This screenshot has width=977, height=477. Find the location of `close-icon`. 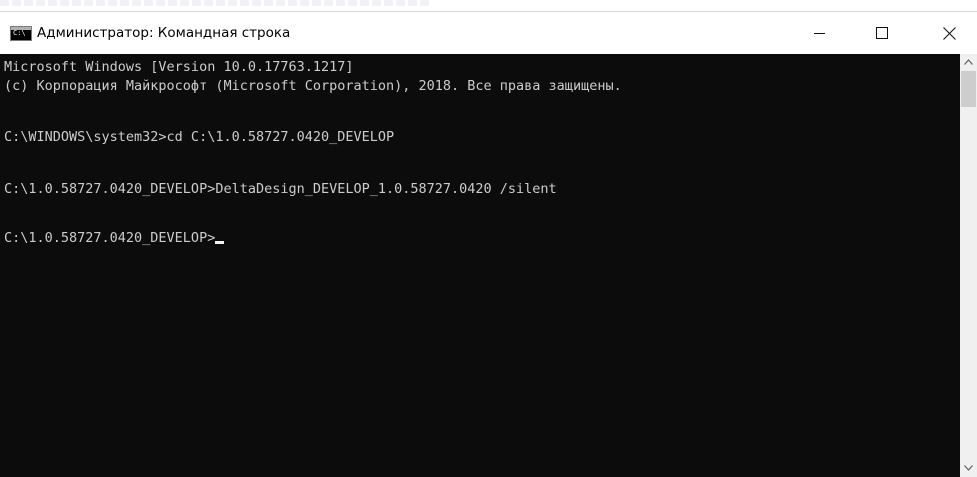

close-icon is located at coordinates (949, 33).